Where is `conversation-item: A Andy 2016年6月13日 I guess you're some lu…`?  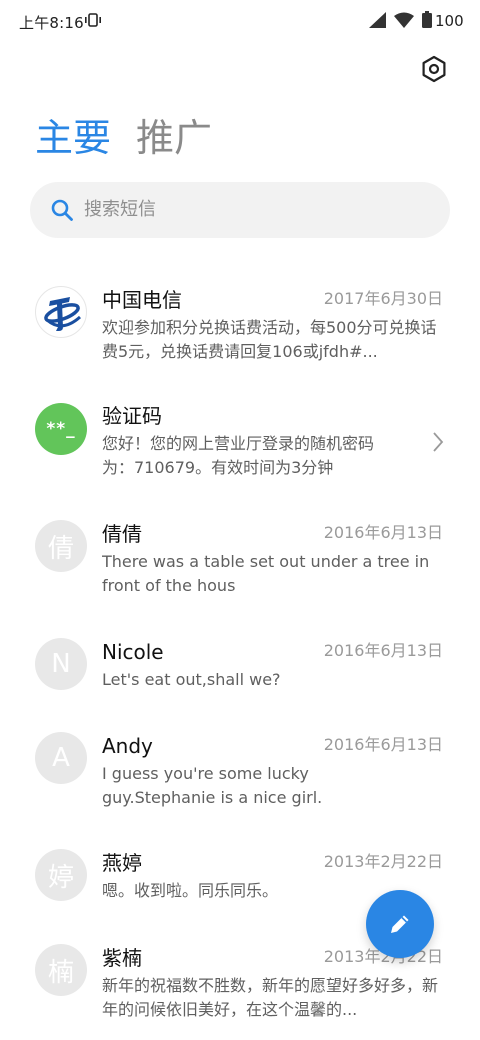 conversation-item: A Andy 2016年6月13日 I guess you're some lu… is located at coordinates (240, 772).